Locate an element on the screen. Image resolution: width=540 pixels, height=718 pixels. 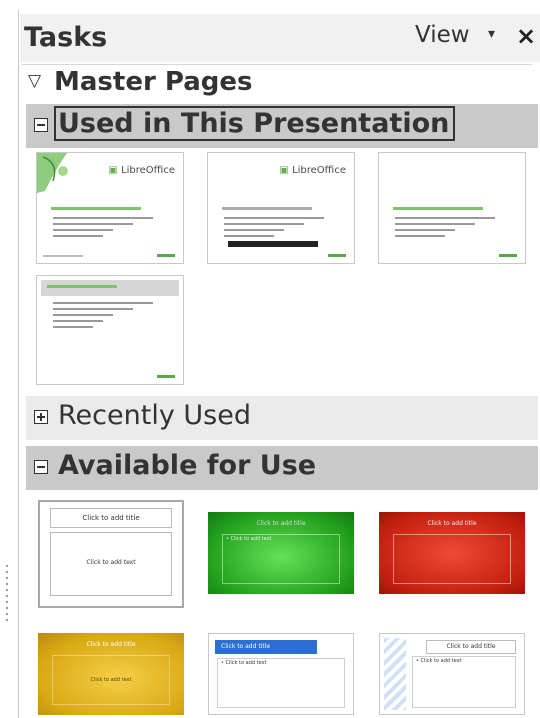
template-thumbnail-blue: Click to add title • Click to add text is located at coordinates (281, 674).